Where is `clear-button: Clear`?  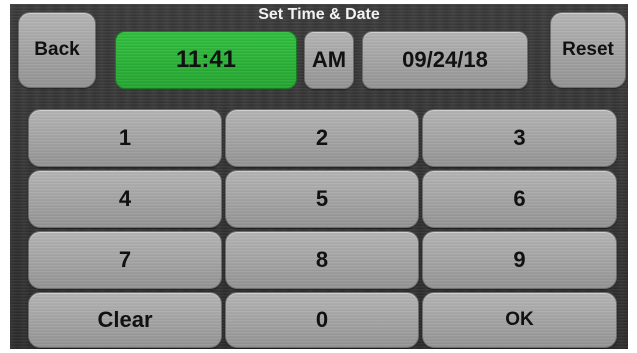
clear-button: Clear is located at coordinates (125, 320).